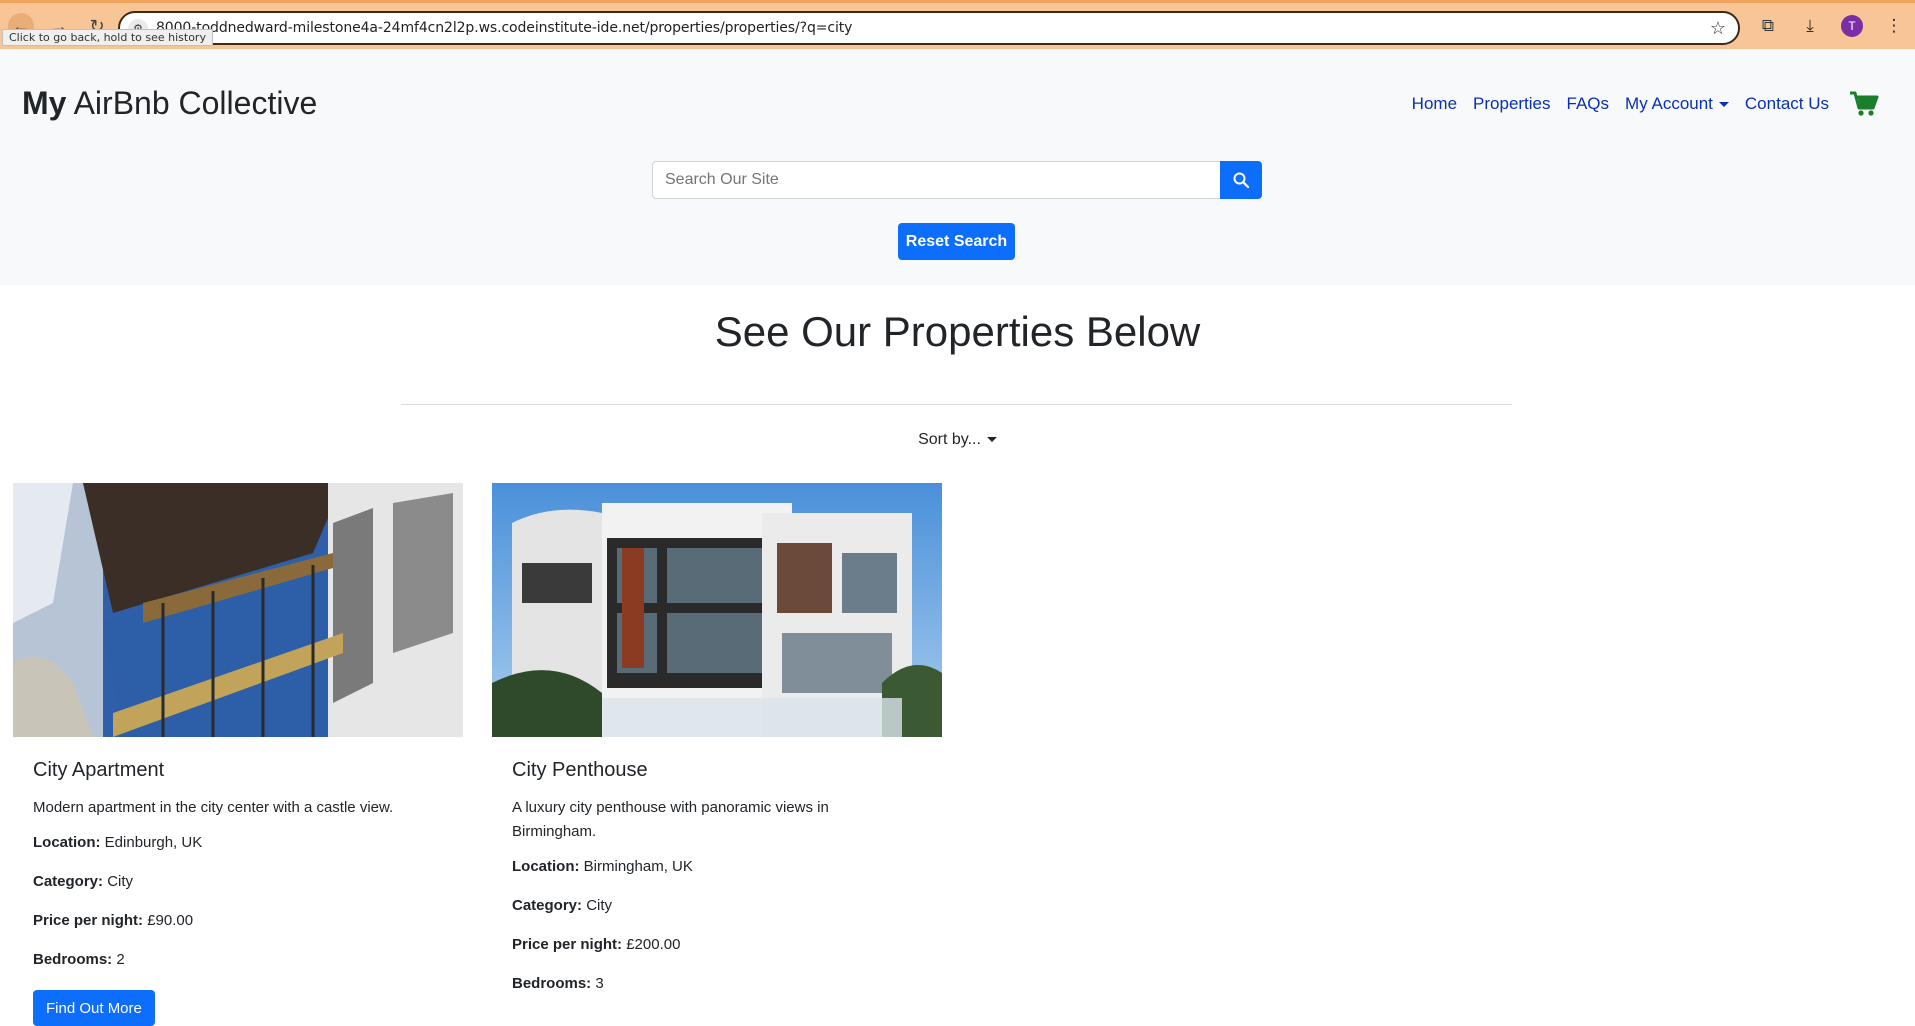 The height and width of the screenshot is (1026, 1915). I want to click on search-button, so click(1241, 180).